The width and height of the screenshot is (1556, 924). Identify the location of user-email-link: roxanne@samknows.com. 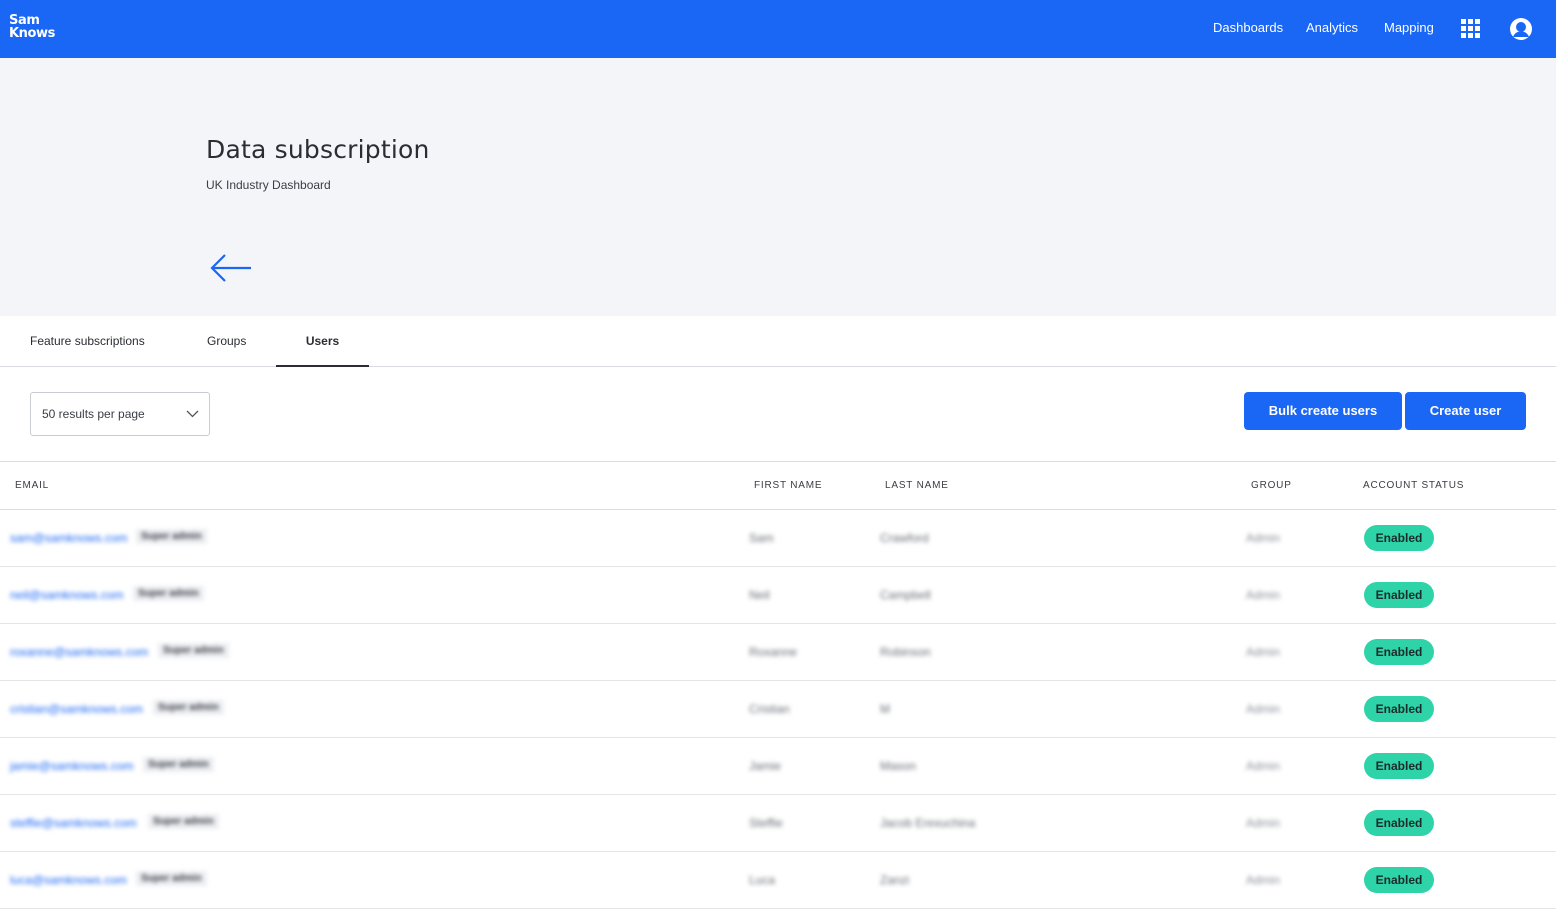
(79, 652).